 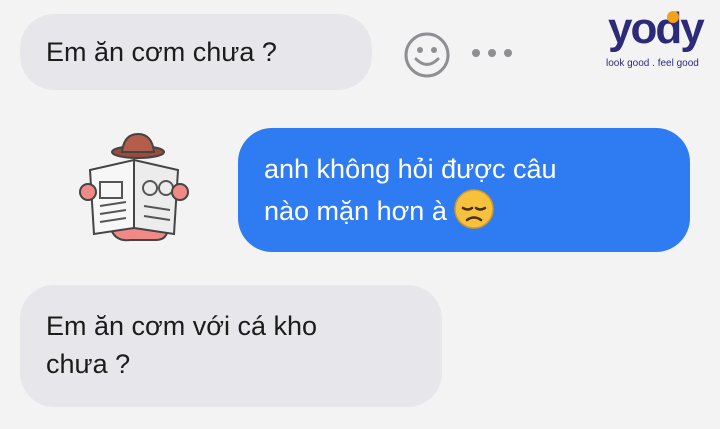 I want to click on message-line-with-emoji: nào mặn hơn à, so click(x=477, y=209).